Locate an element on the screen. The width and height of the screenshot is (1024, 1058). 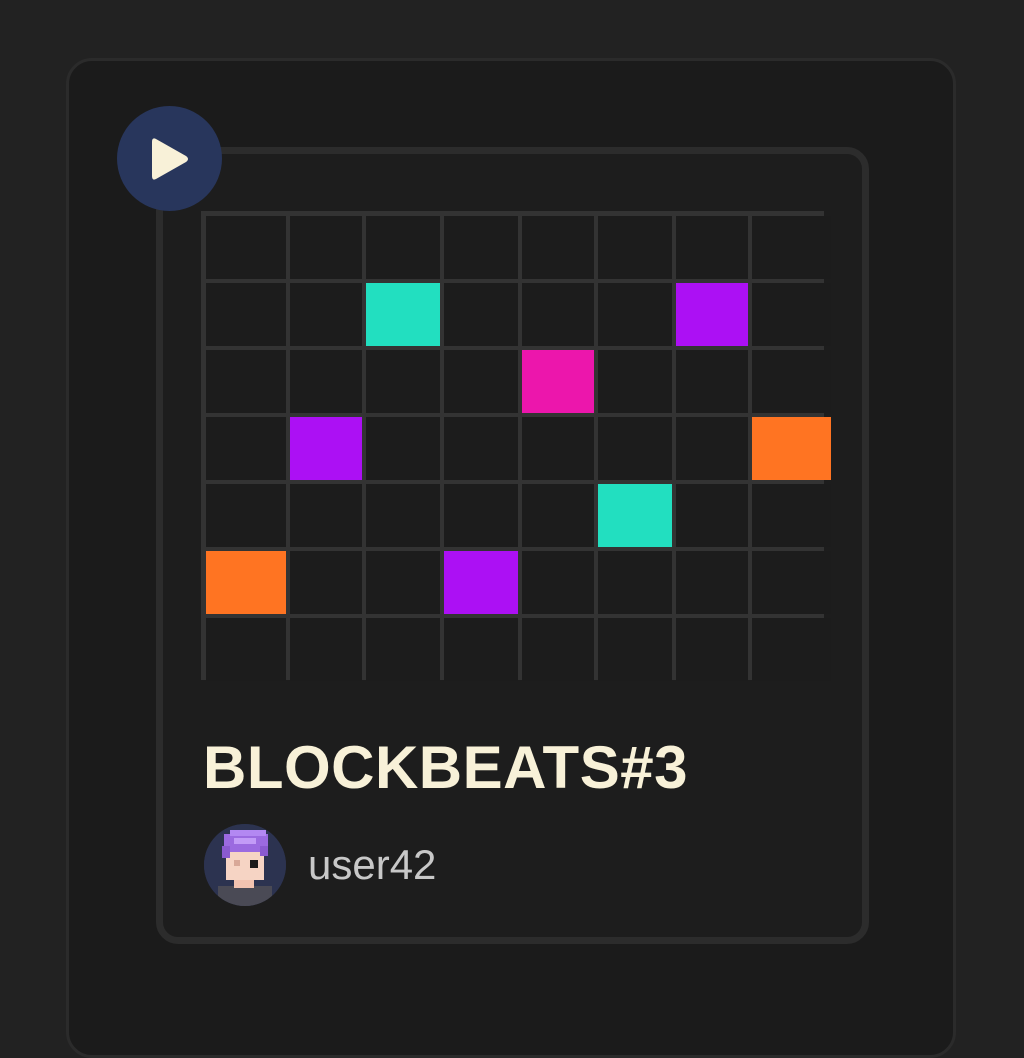
play-icon is located at coordinates (169, 158).